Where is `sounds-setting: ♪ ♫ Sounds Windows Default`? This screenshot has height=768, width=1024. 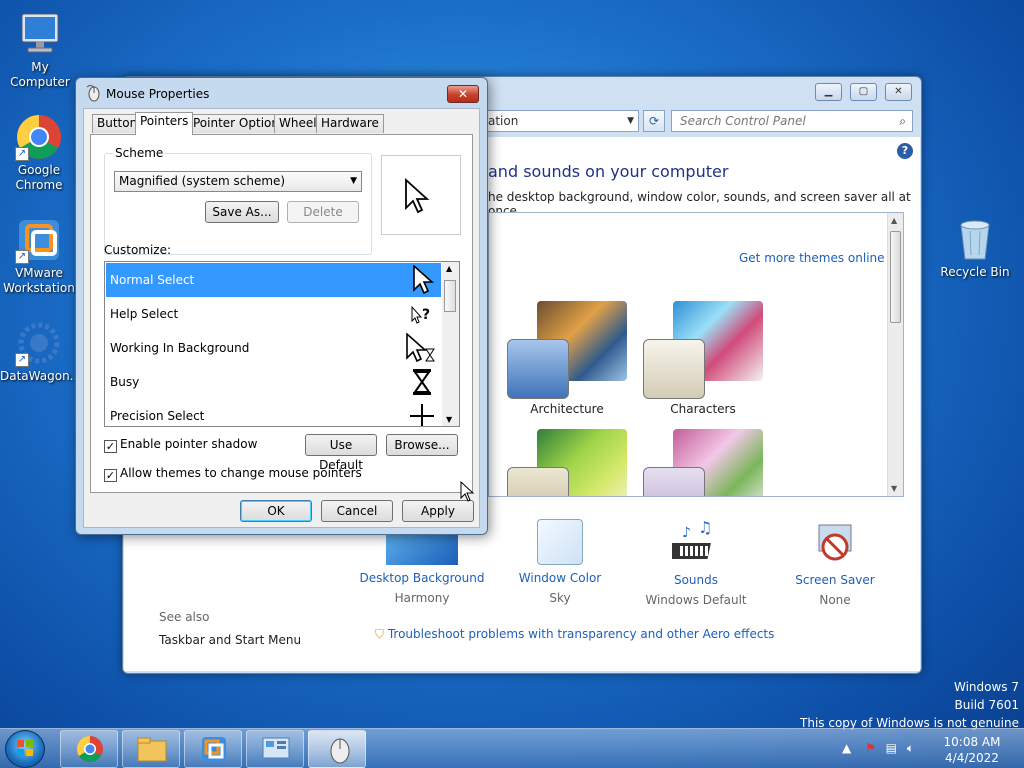 sounds-setting: ♪ ♫ Sounds Windows Default is located at coordinates (696, 562).